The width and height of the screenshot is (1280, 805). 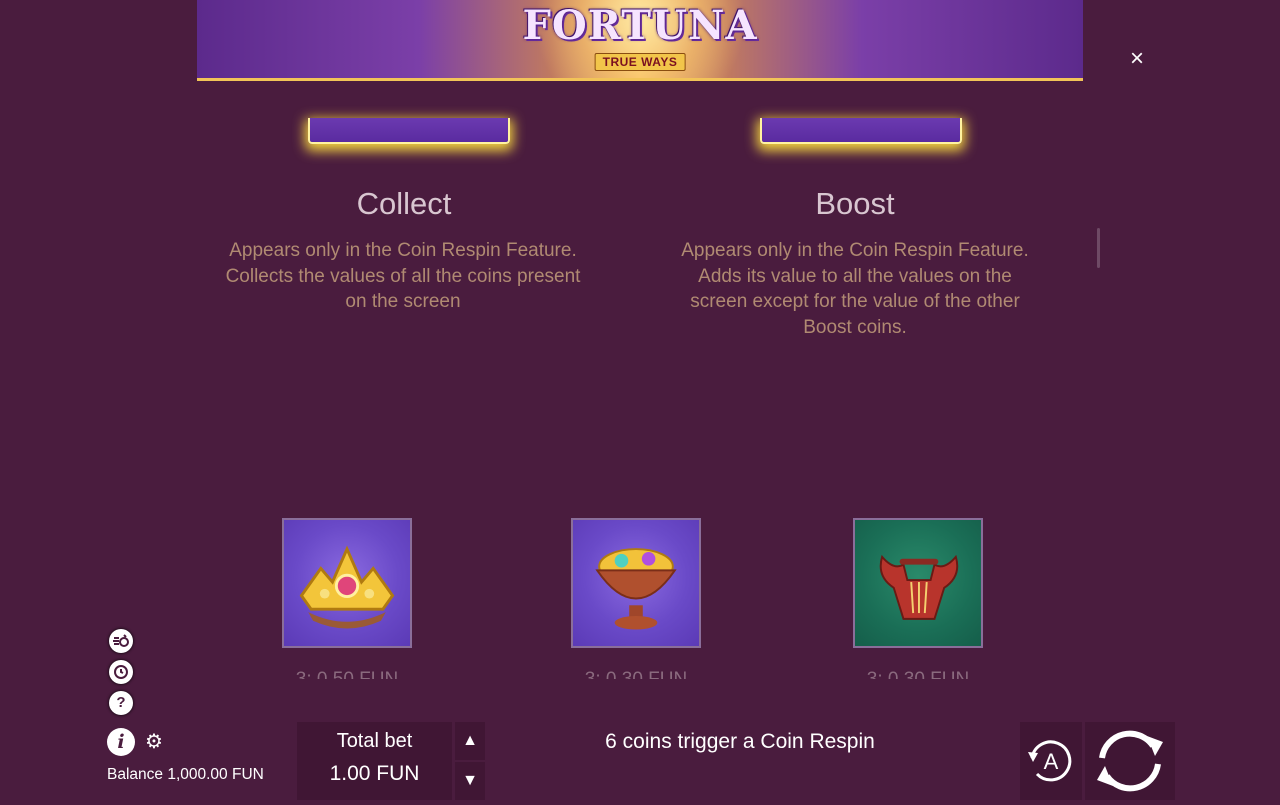 I want to click on treasure-bowl-payout: 3: 0.30 FUN, so click(x=636, y=672).